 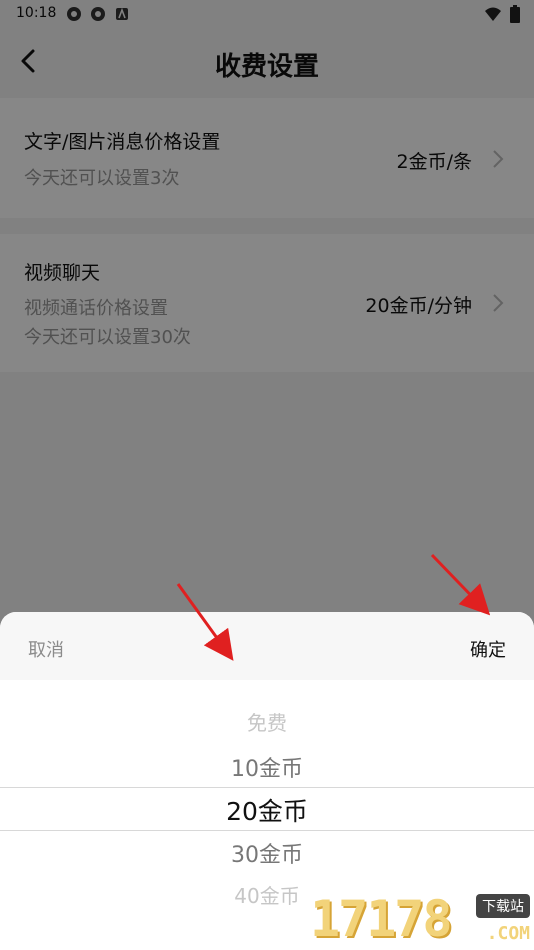 What do you see at coordinates (508, 933) in the screenshot?
I see `watermark-suffix: .COM` at bounding box center [508, 933].